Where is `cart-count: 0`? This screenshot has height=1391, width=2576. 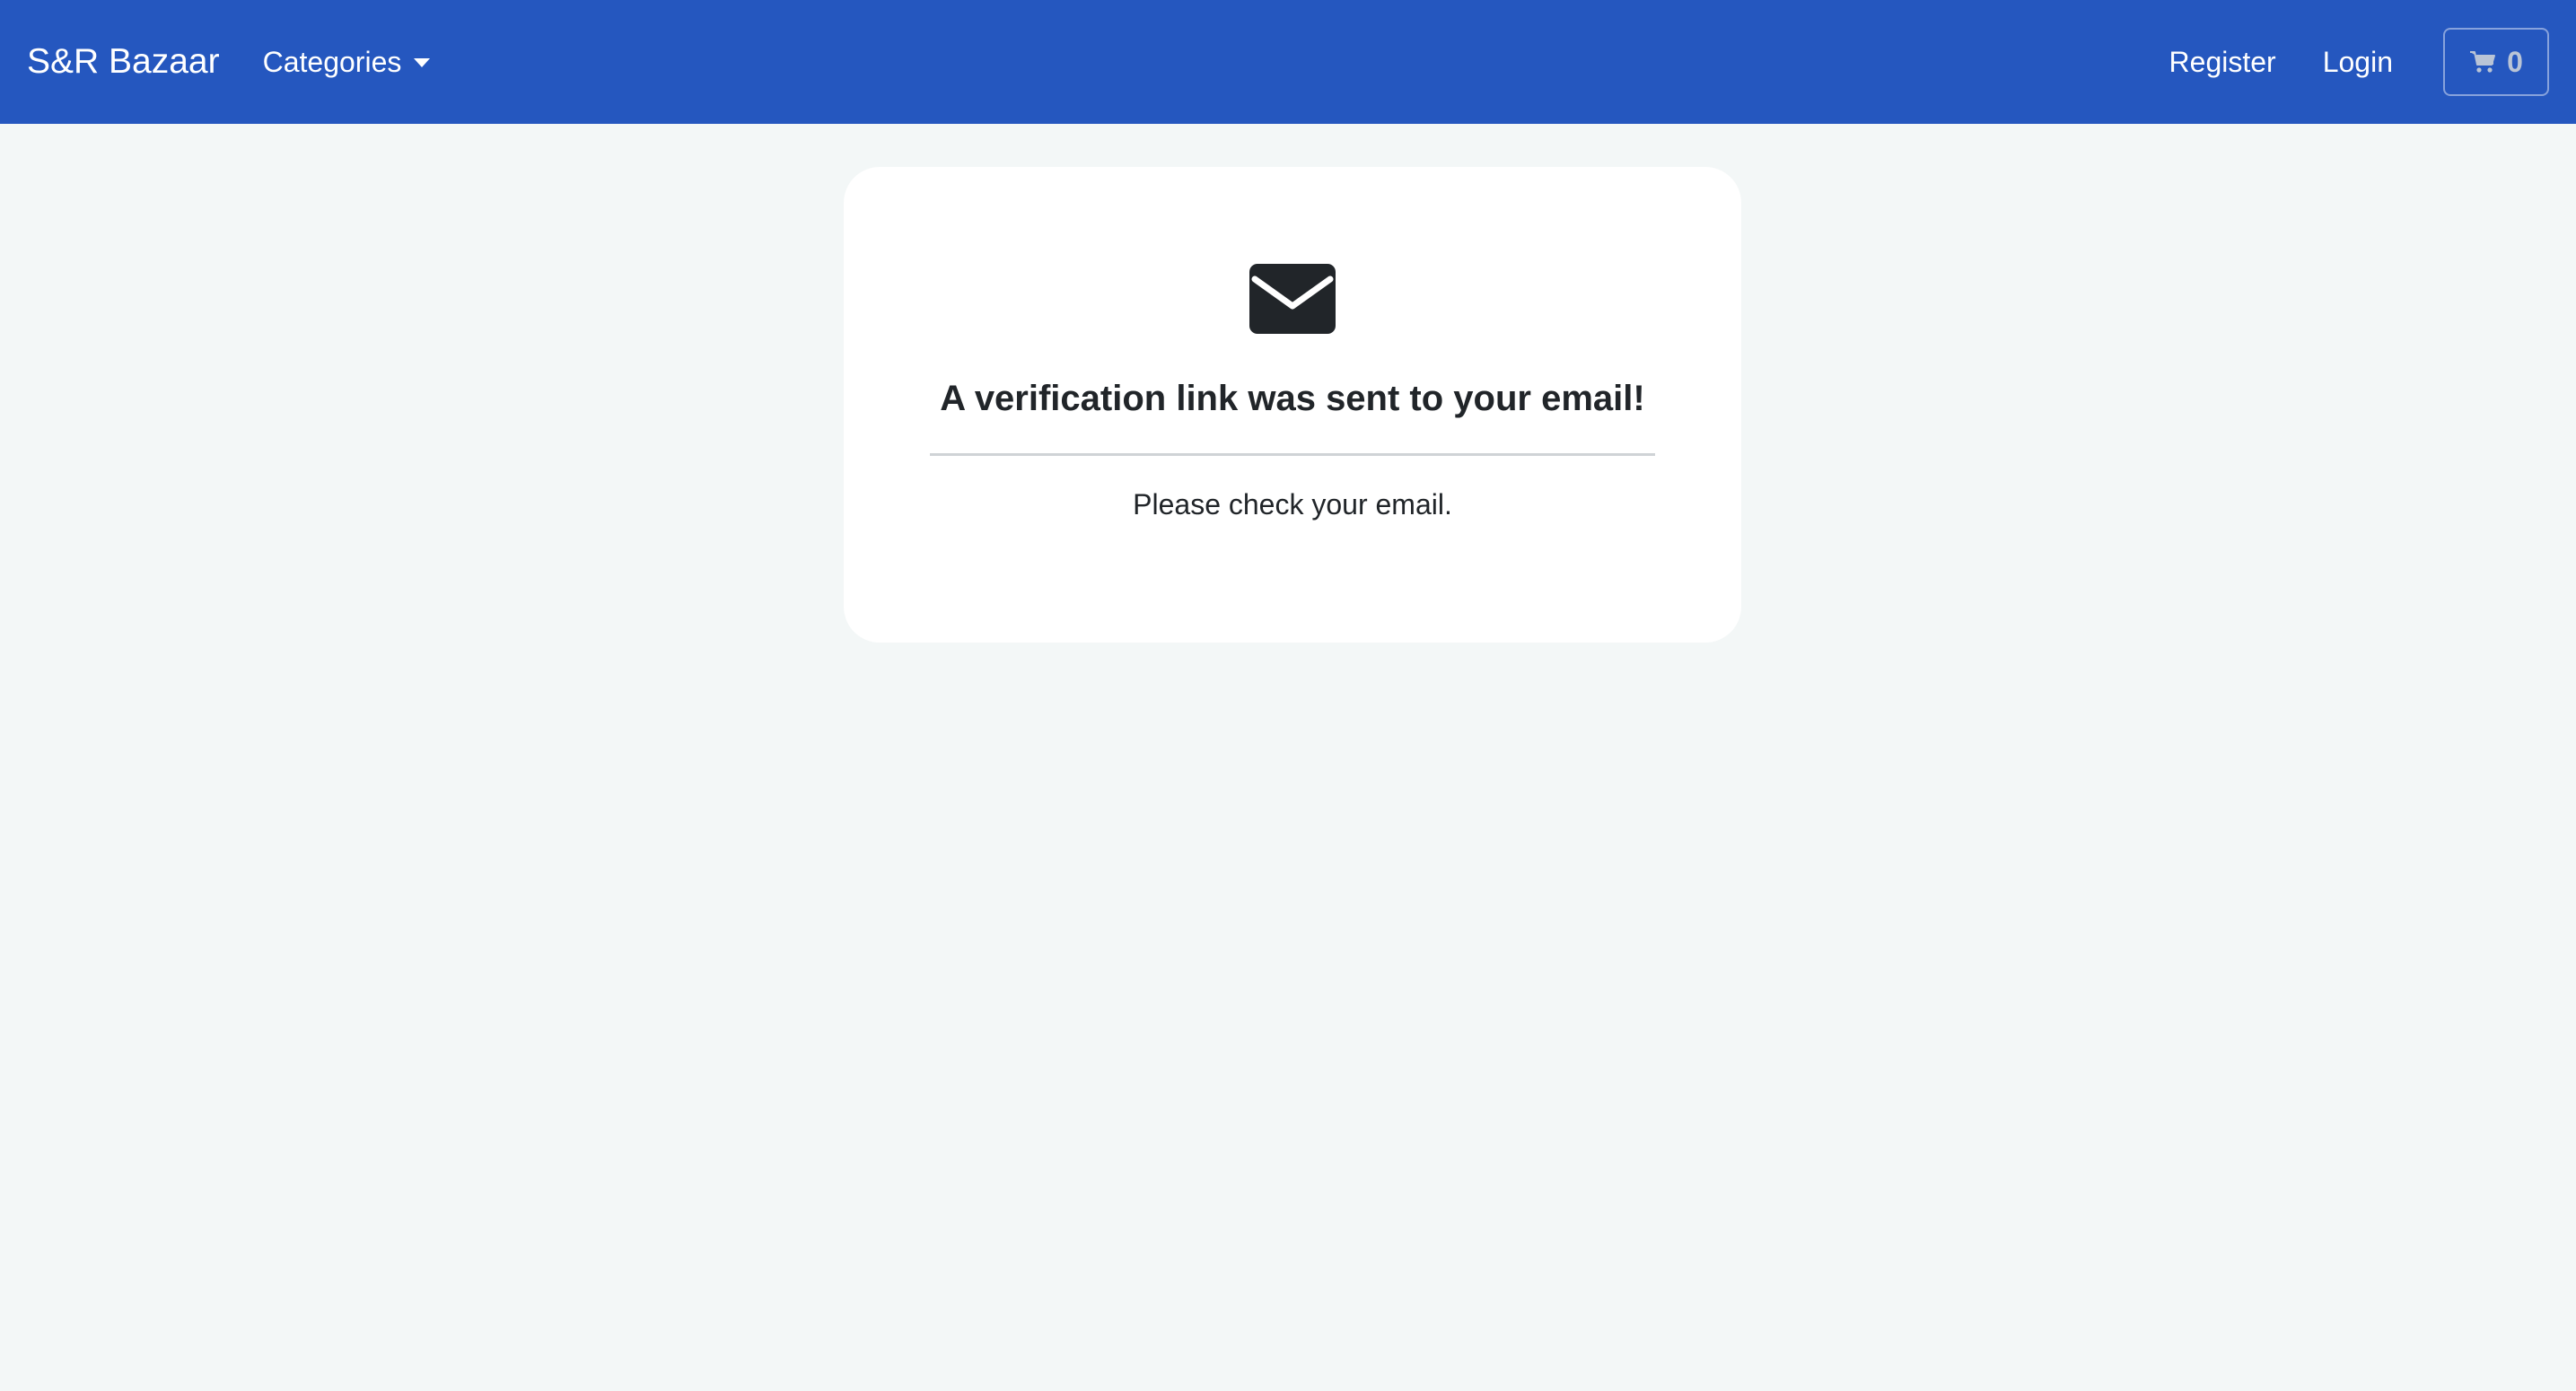 cart-count: 0 is located at coordinates (2515, 61).